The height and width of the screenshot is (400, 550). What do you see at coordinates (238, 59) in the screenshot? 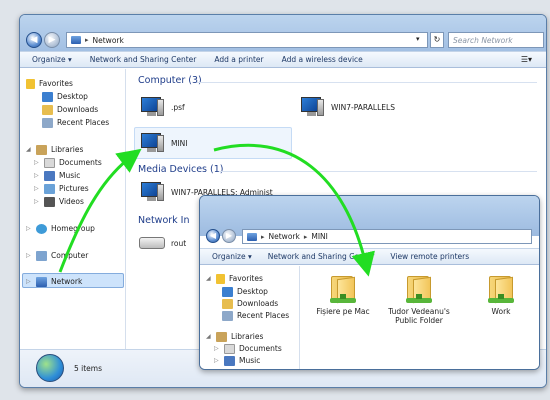
I see `add-printer-button: Add a printer` at bounding box center [238, 59].